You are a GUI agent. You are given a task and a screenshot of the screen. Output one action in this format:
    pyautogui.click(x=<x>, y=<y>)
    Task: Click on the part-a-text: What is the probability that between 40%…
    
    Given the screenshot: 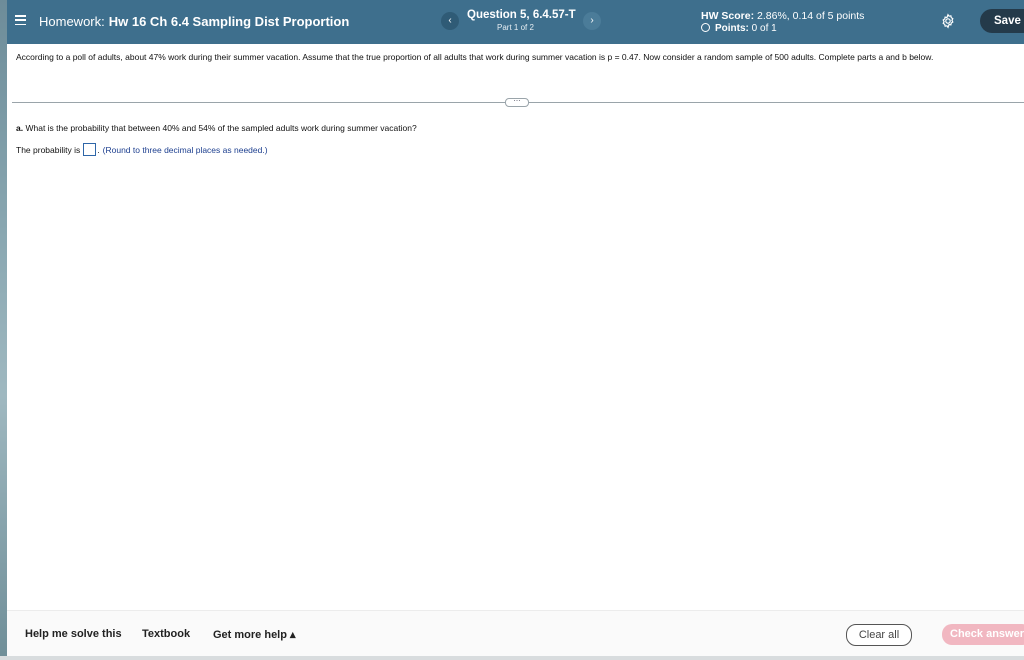 What is the action you would take?
    pyautogui.click(x=221, y=128)
    